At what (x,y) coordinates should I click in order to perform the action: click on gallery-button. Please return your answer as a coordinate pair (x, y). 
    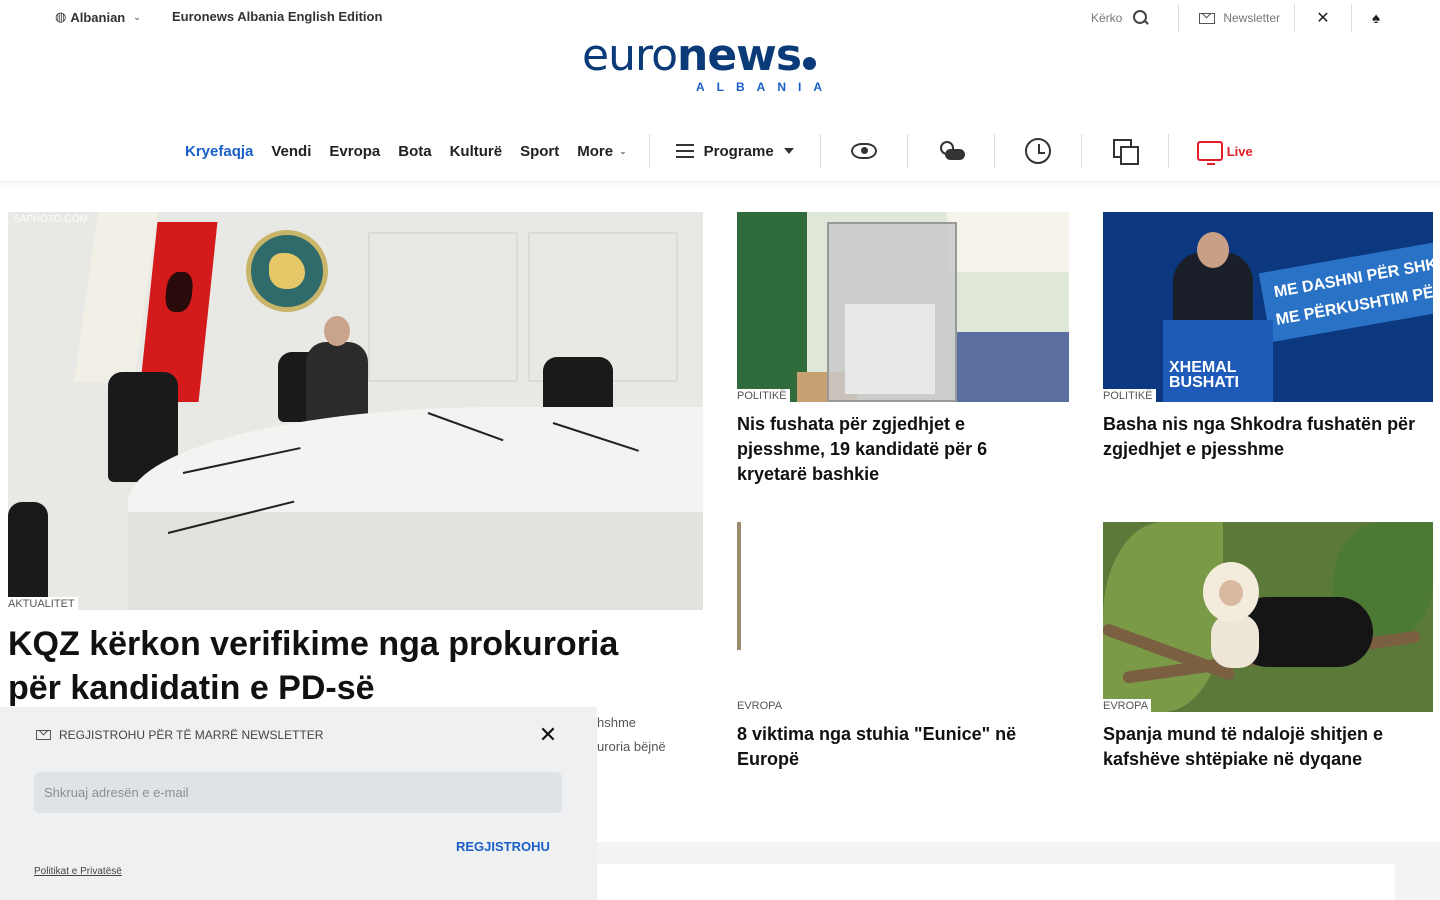
    Looking at the image, I should click on (1125, 151).